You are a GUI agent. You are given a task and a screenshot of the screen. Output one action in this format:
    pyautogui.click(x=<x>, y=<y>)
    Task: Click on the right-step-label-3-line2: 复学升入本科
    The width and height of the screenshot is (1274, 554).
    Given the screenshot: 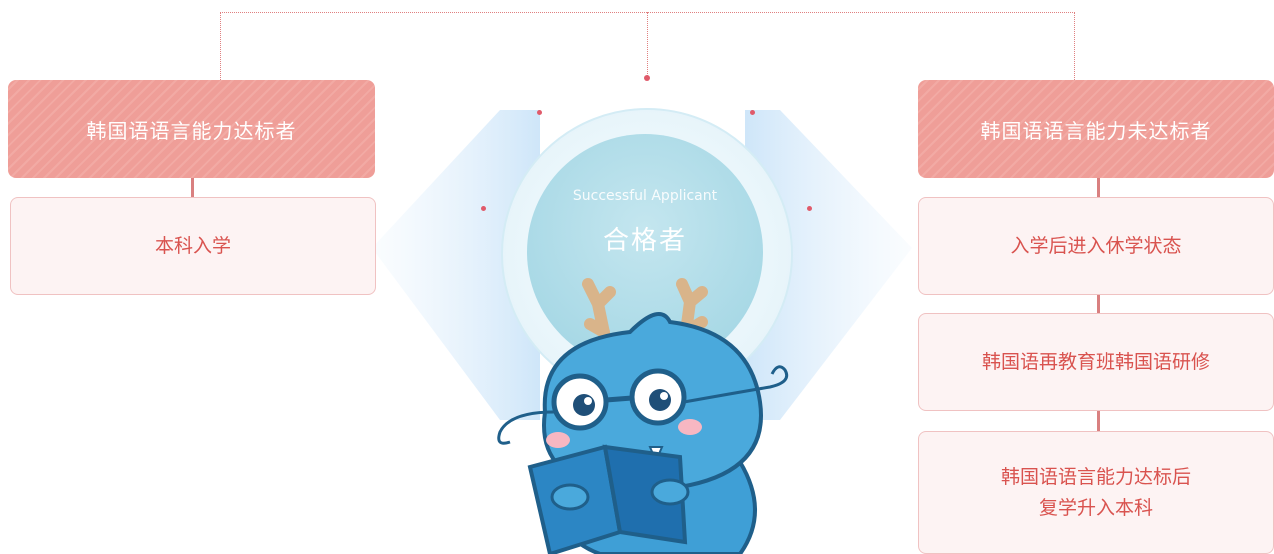 What is the action you would take?
    pyautogui.click(x=1095, y=507)
    